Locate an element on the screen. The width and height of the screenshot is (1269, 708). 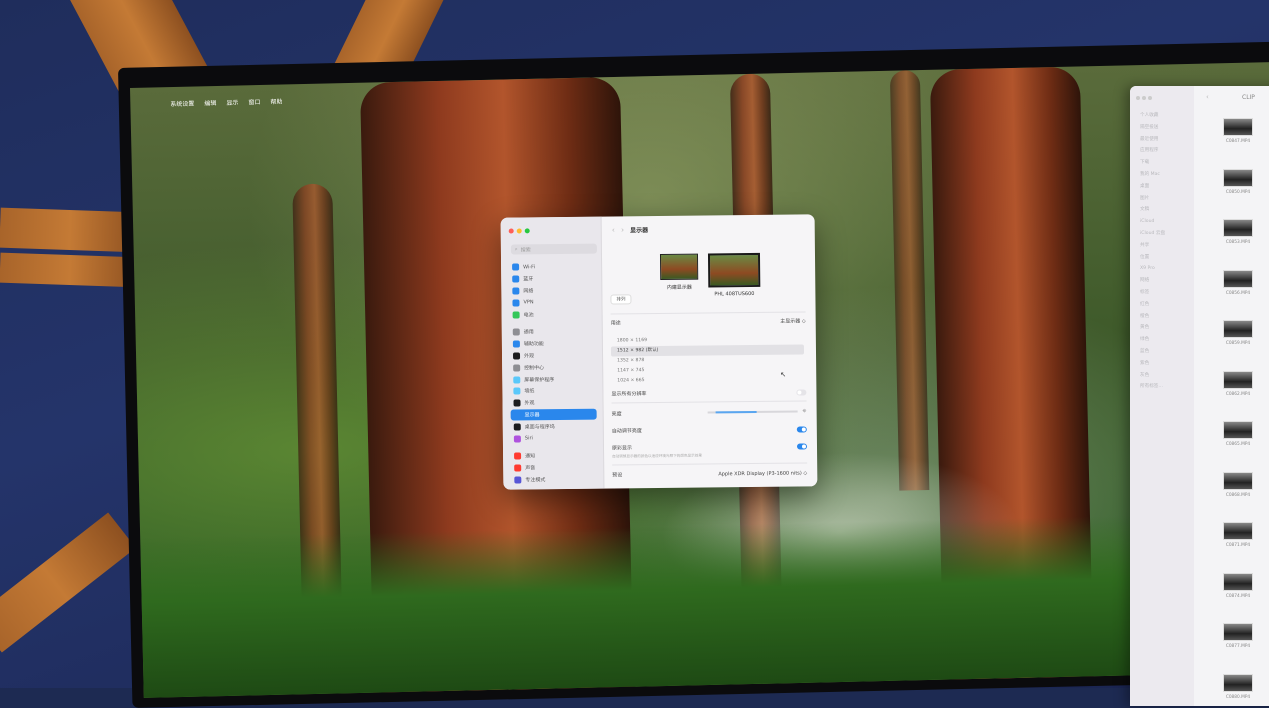
sidebar-item-label: 屏幕保护程序 is located at coordinates (539, 379).